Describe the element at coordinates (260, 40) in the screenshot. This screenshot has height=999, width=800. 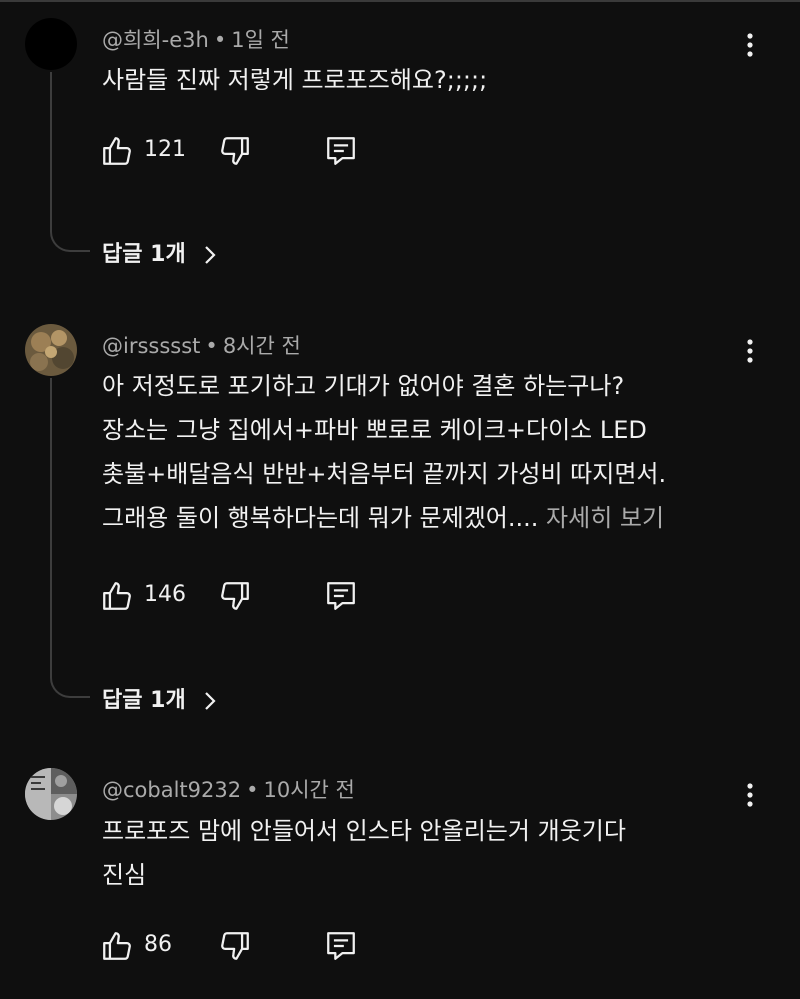
I see `comment-time: 1일 전` at that location.